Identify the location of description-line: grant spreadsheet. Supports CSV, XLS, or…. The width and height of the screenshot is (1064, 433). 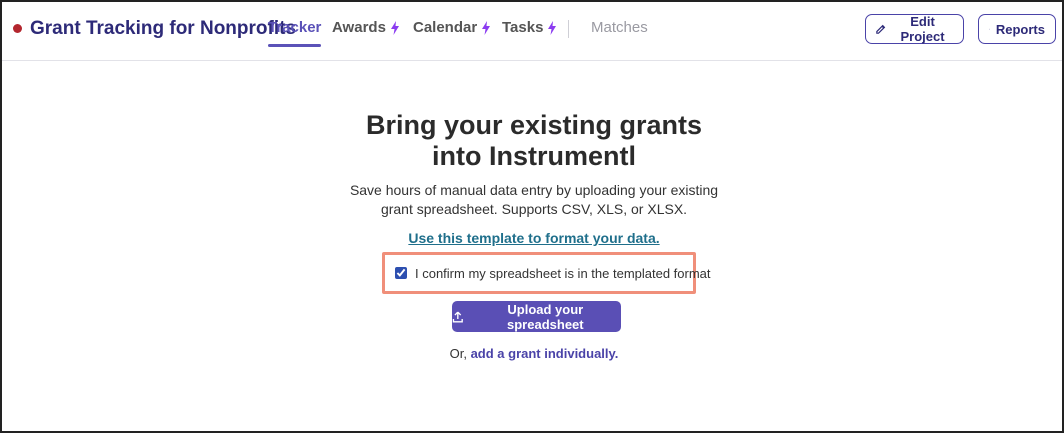
(534, 209).